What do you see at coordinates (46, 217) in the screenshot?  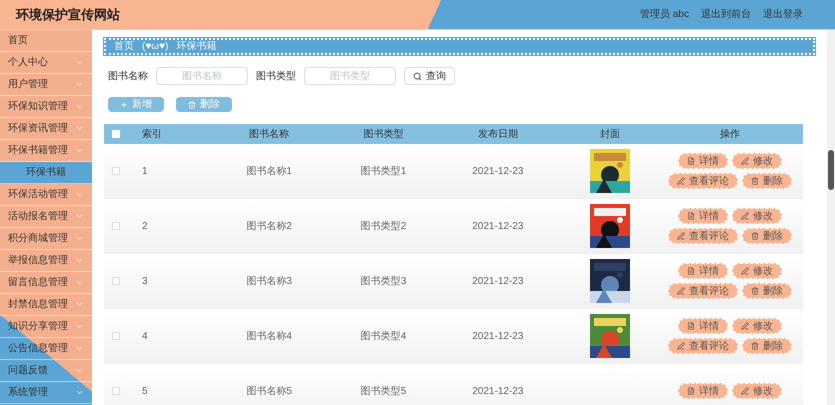 I see `sidebar-item: 活动报名管理` at bounding box center [46, 217].